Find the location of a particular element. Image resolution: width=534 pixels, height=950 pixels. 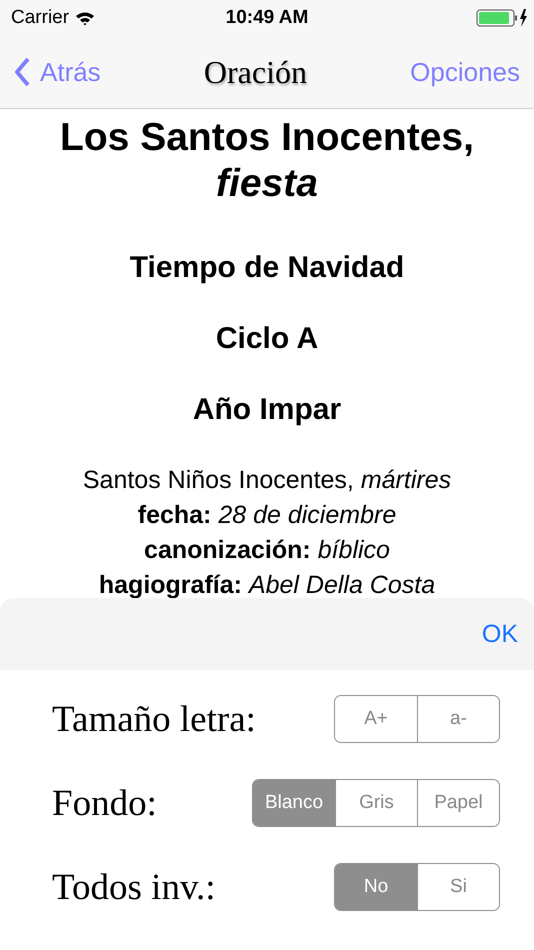

feast-title: Los Santos Inocentes, fiesta is located at coordinates (267, 161).